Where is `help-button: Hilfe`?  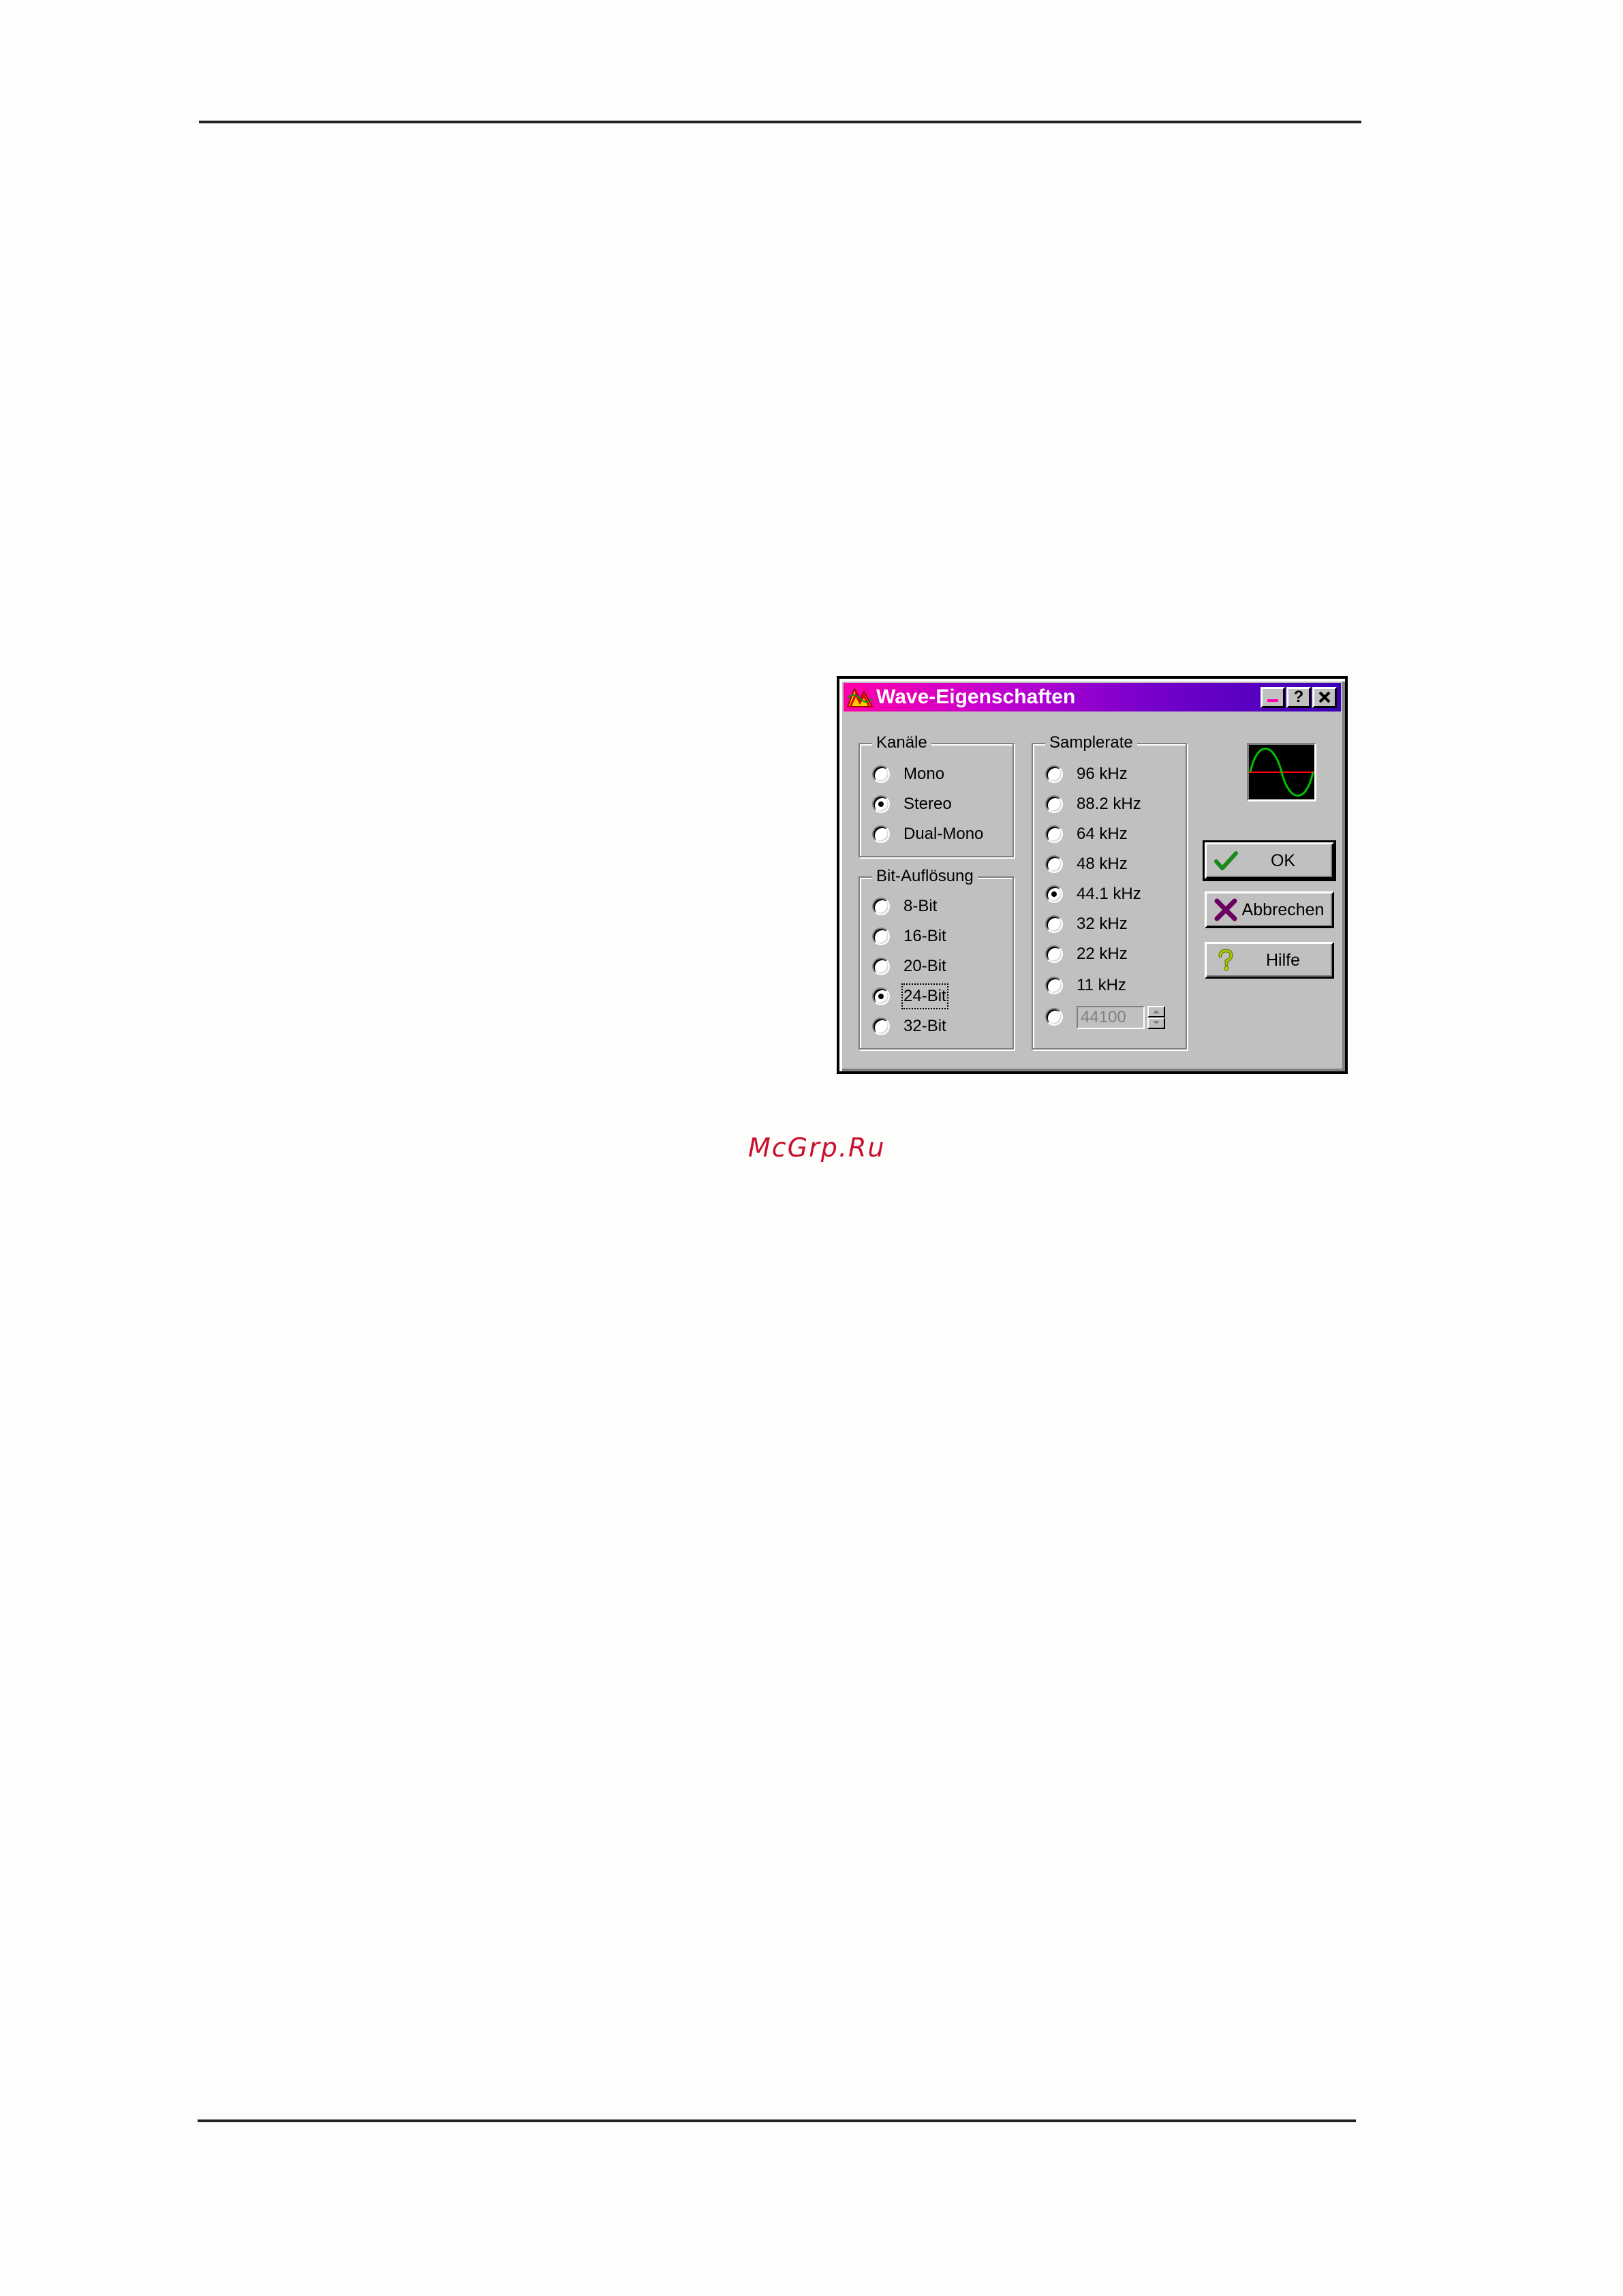 help-button: Hilfe is located at coordinates (1269, 960).